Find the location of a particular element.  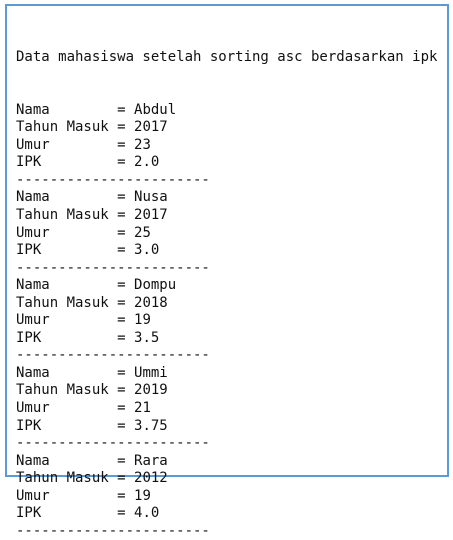

record-field-ipk: IPK = 4.0 is located at coordinates (226, 514).